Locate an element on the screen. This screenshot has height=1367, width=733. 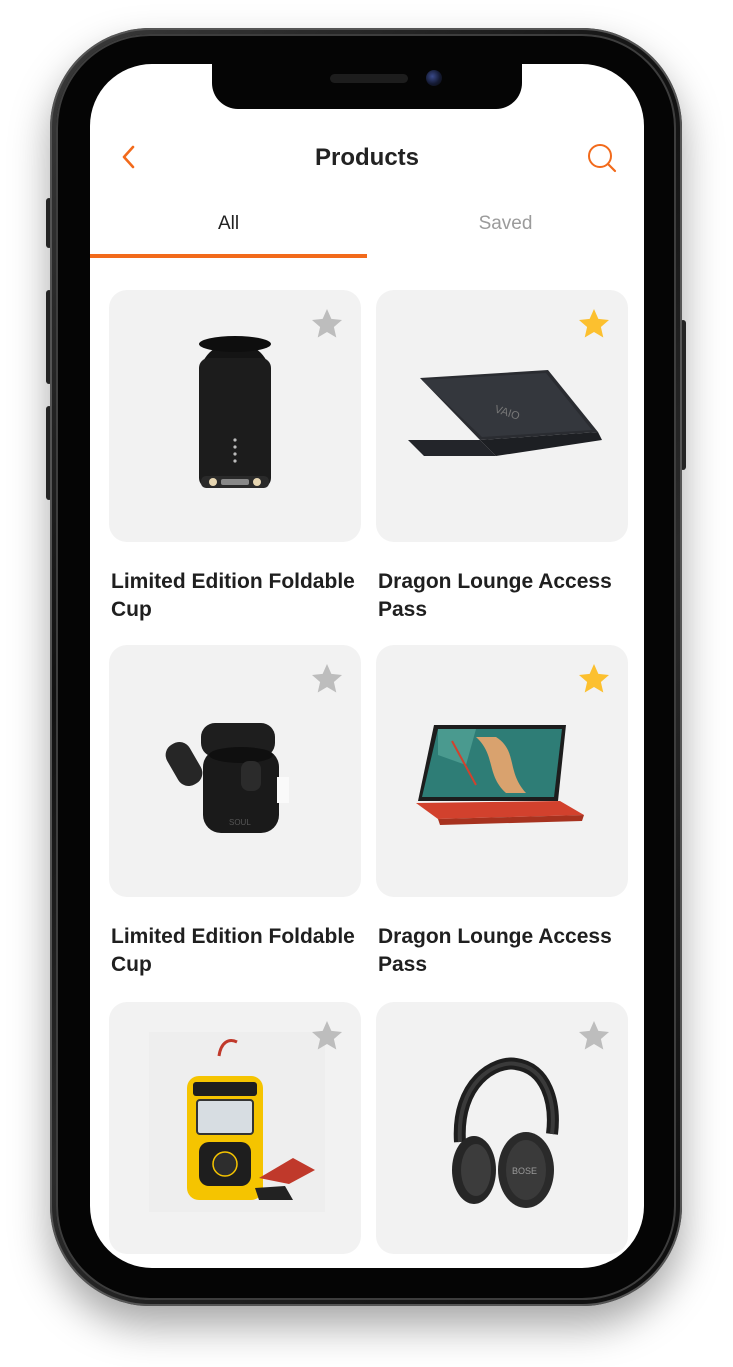
top-bar: Products is located at coordinates (367, 159).